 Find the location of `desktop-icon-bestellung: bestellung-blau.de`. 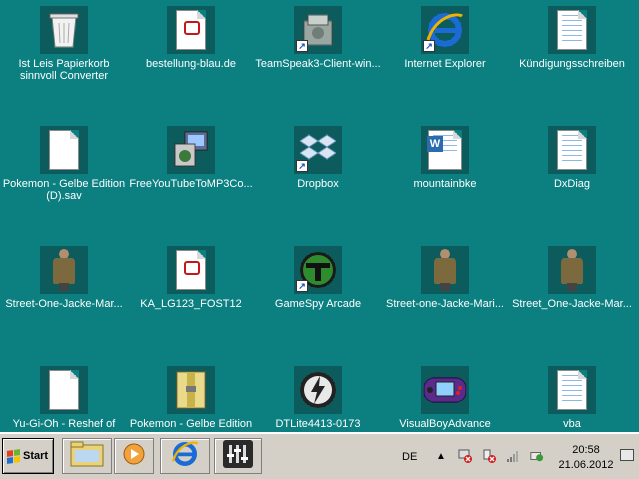

desktop-icon-bestellung: bestellung-blau.de is located at coordinates (191, 56).